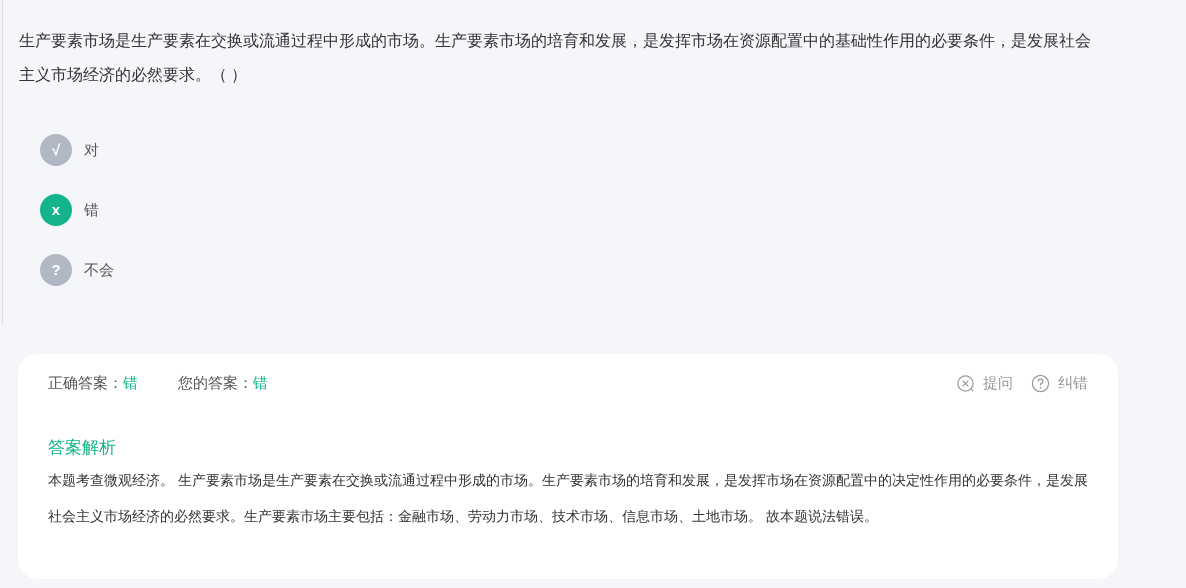 The height and width of the screenshot is (588, 1186). I want to click on option-label: 错, so click(91, 210).